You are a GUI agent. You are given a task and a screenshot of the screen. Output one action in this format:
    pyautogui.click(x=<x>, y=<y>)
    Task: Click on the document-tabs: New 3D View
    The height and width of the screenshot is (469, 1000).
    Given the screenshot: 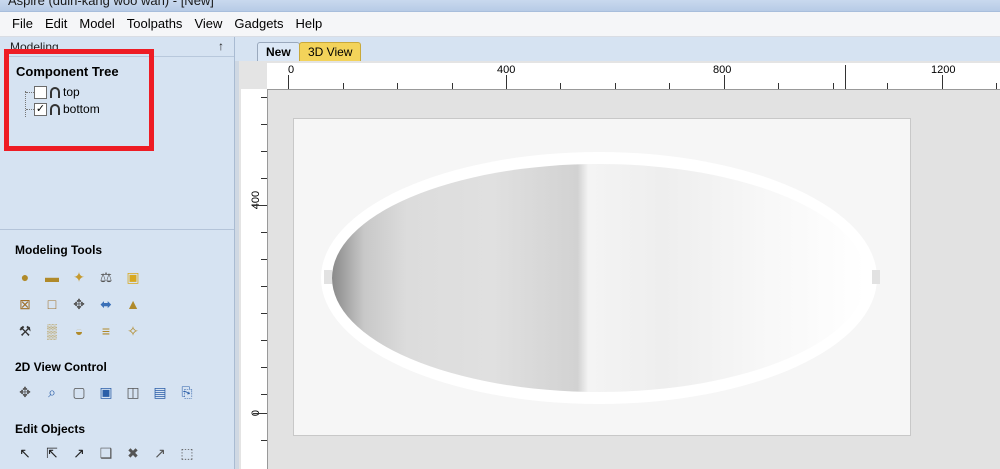 What is the action you would take?
    pyautogui.click(x=617, y=49)
    